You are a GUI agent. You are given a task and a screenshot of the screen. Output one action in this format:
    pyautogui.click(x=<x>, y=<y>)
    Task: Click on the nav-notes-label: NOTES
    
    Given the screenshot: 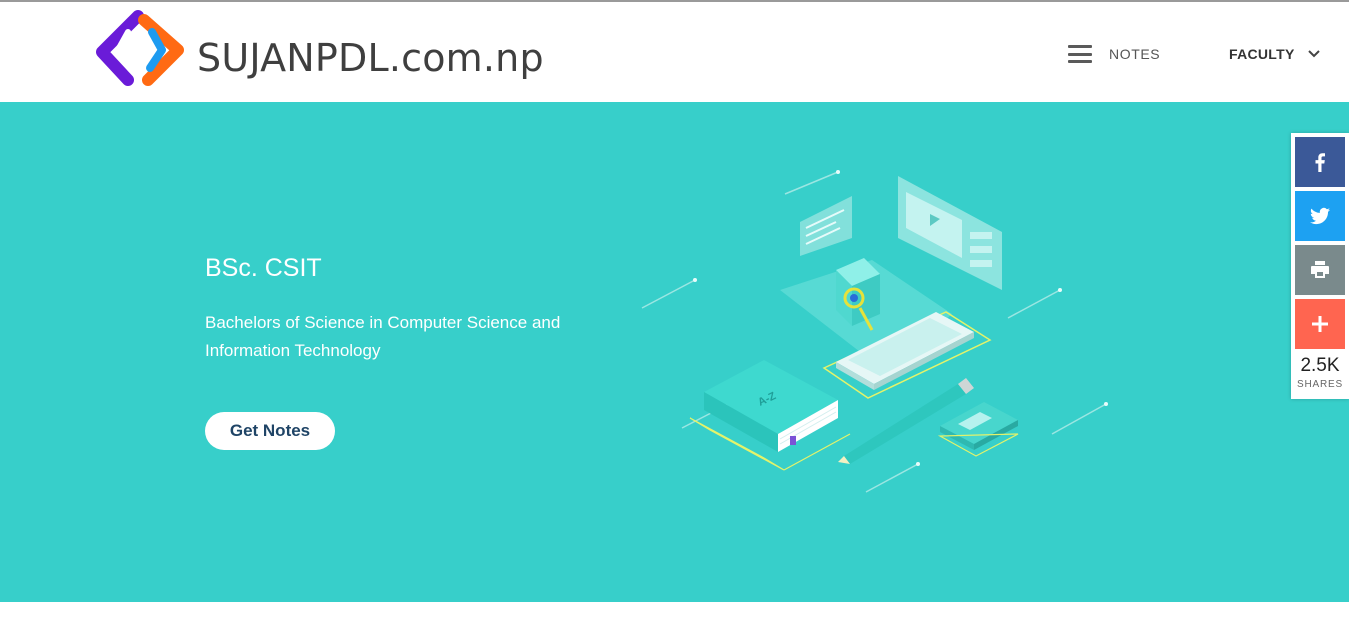 What is the action you would take?
    pyautogui.click(x=1135, y=54)
    